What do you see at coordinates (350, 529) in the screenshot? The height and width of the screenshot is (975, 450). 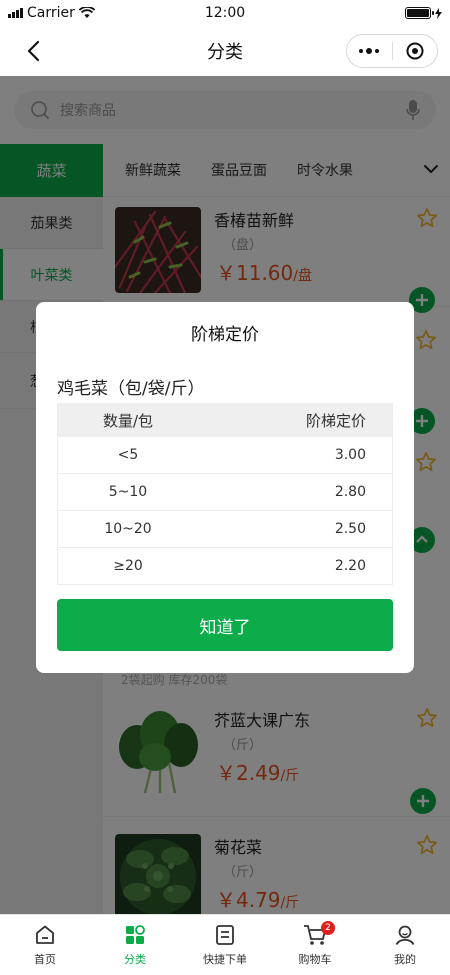 I see `row-price: 2.50` at bounding box center [350, 529].